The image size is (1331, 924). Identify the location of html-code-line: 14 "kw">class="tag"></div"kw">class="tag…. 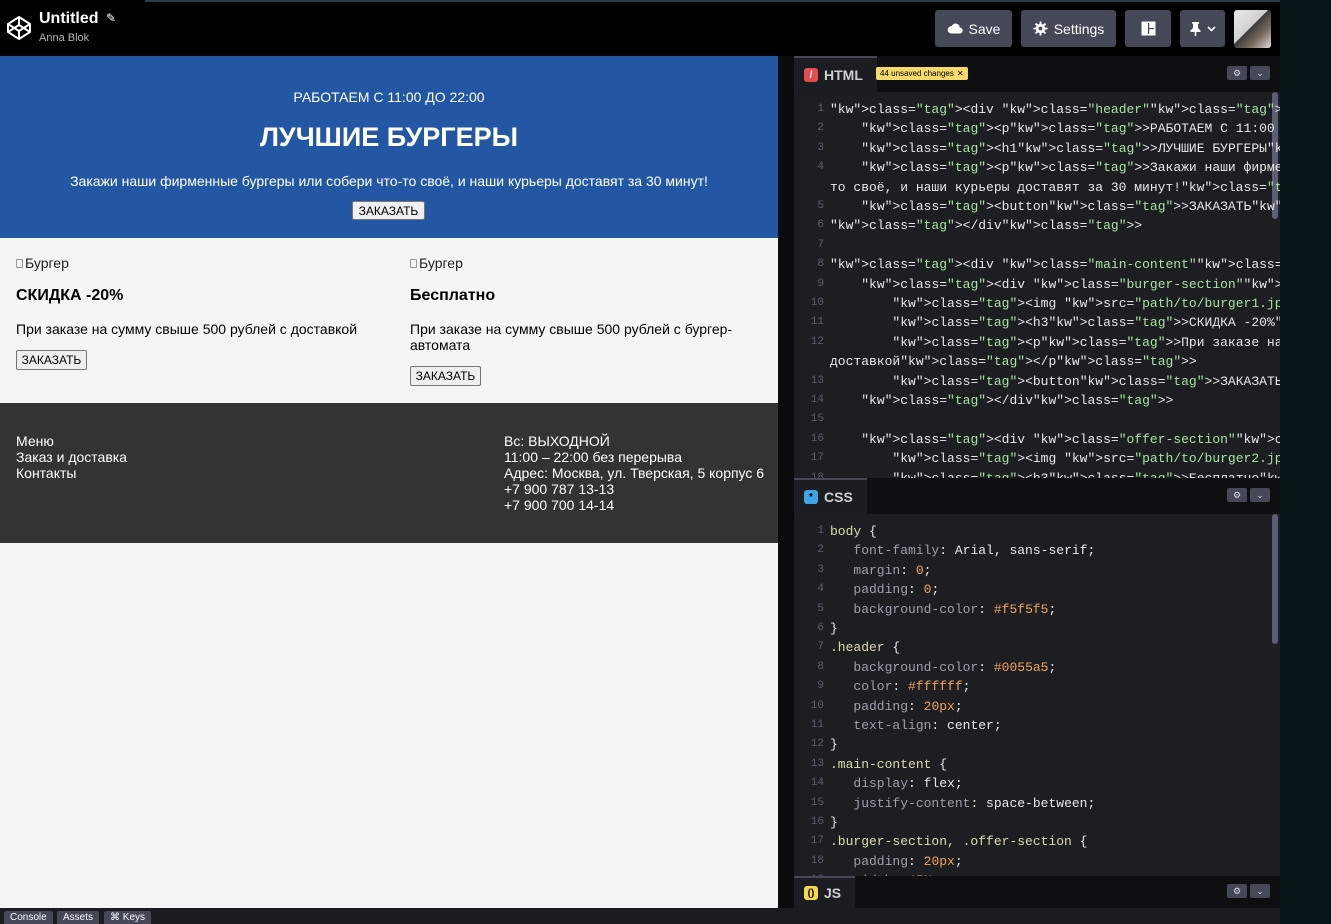
(1037, 400).